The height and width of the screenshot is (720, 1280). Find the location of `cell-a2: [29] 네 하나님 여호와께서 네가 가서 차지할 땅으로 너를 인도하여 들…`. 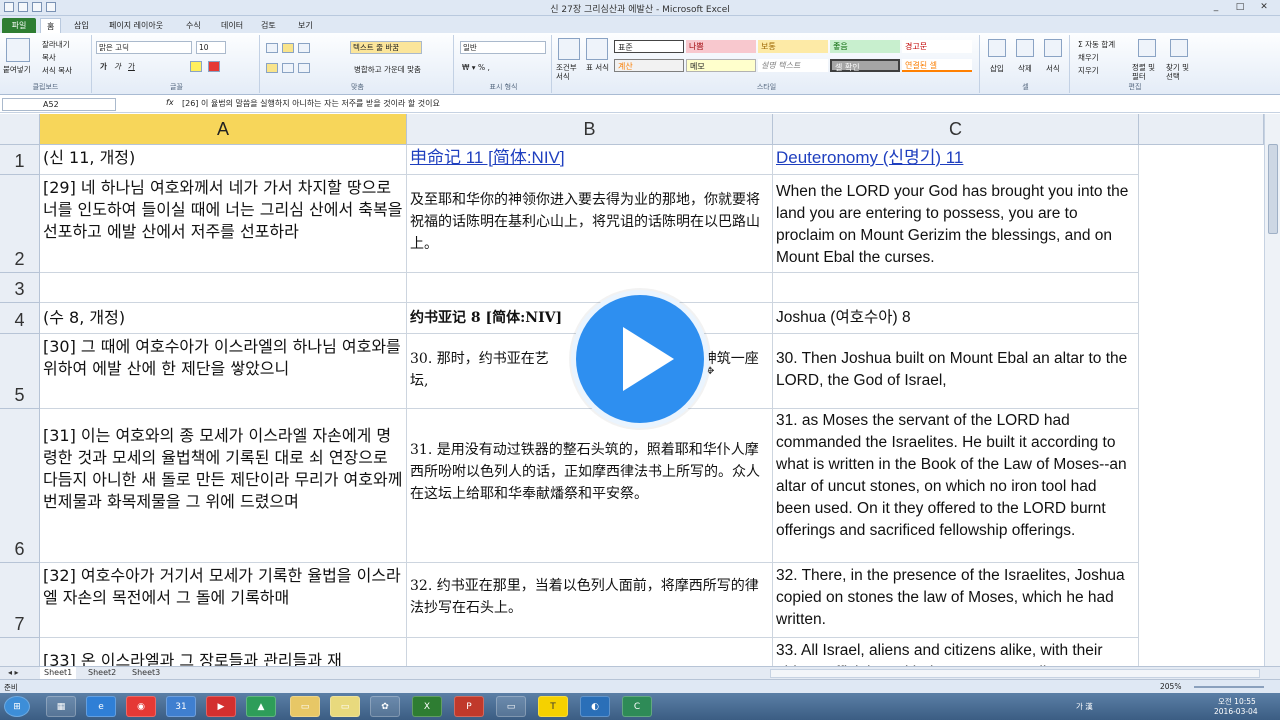

cell-a2: [29] 네 하나님 여호와께서 네가 가서 차지할 땅으로 너를 인도하여 들… is located at coordinates (223, 224).